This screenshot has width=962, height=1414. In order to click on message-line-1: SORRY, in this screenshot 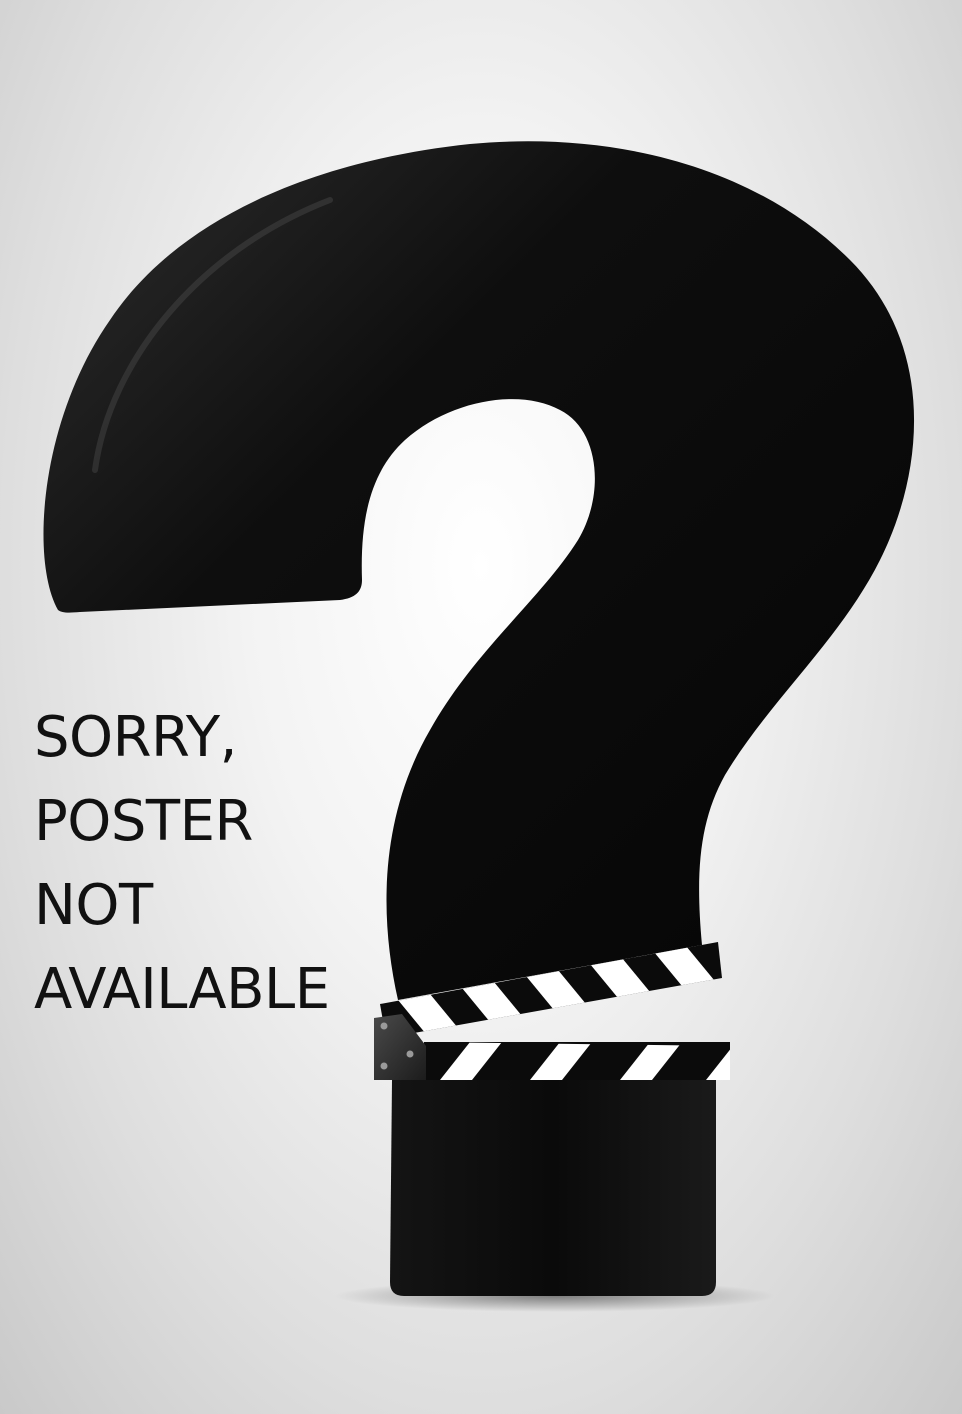, I will do `click(135, 737)`.